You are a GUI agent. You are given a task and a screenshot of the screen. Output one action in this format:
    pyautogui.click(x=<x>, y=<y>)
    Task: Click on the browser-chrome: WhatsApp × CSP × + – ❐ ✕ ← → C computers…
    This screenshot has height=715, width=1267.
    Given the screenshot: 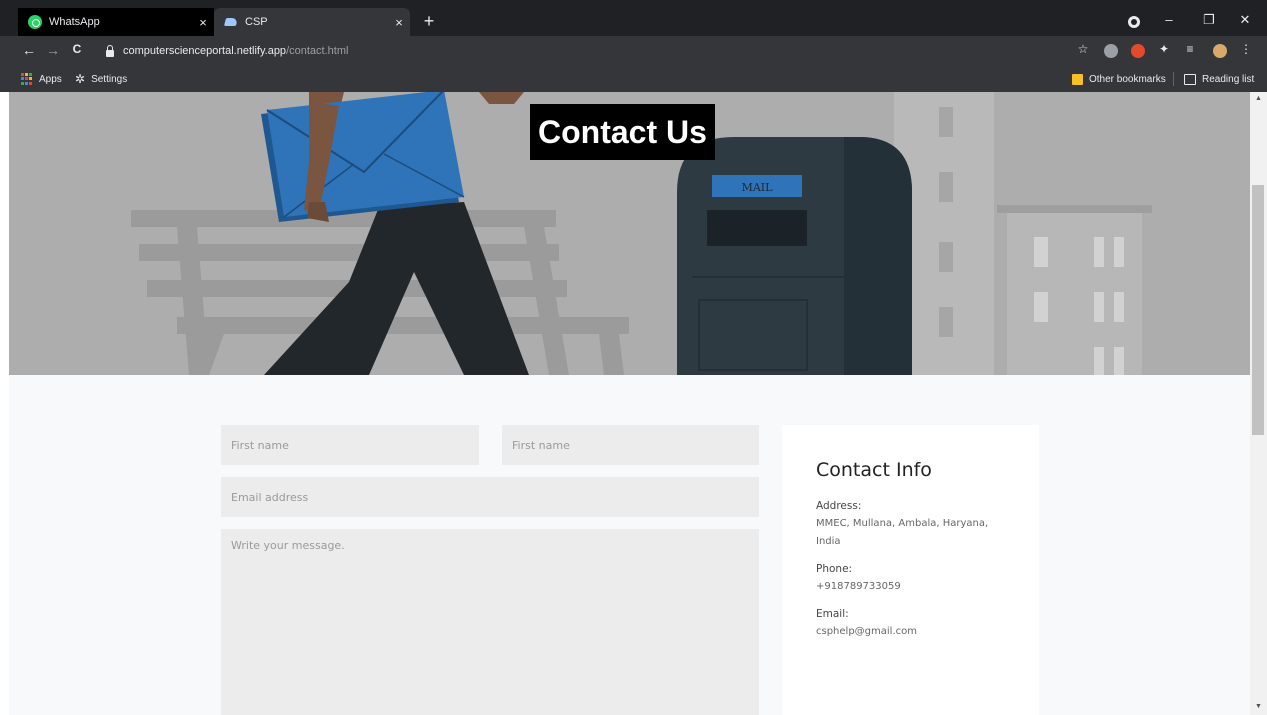 What is the action you would take?
    pyautogui.click(x=633, y=46)
    